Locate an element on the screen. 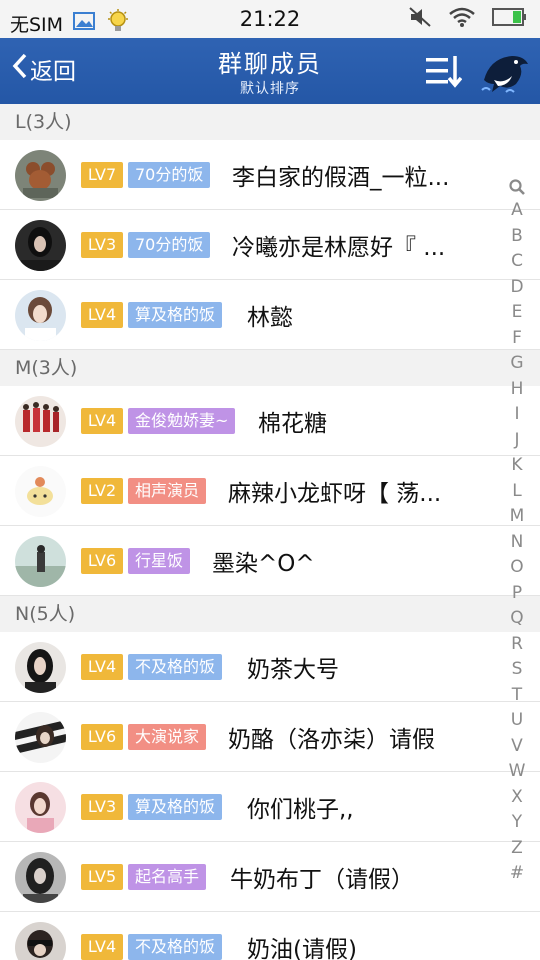 This screenshot has width=540, height=960. index-letter: J is located at coordinates (517, 441).